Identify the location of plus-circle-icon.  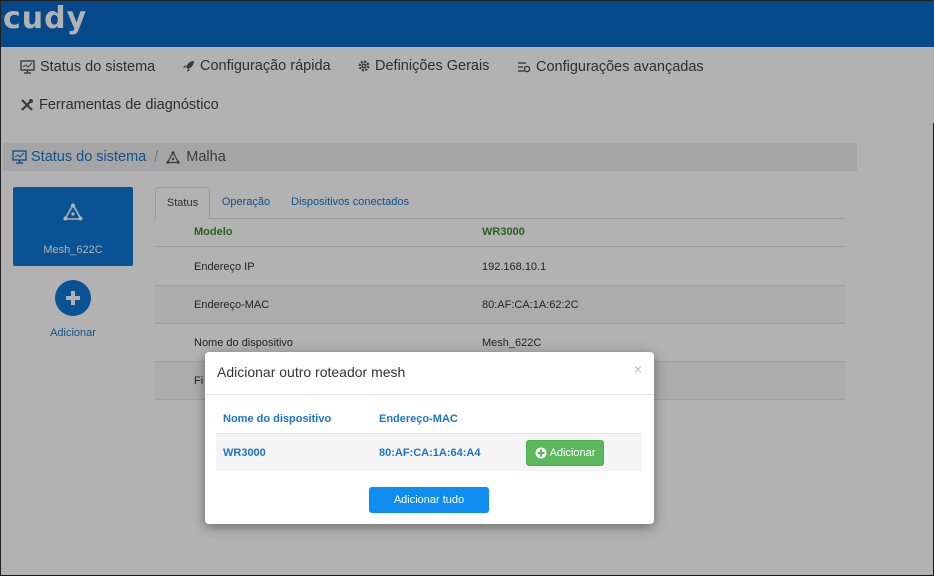
(541, 453).